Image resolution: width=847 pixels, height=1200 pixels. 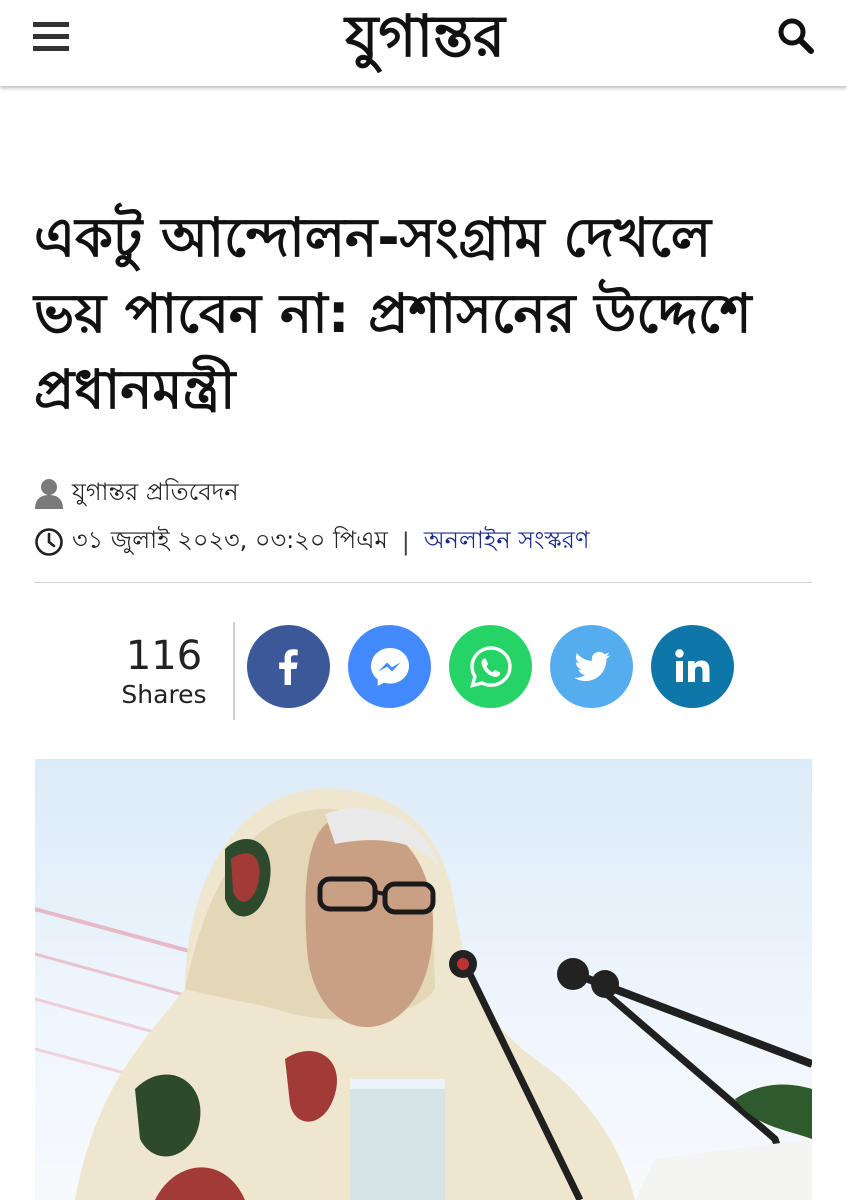 I want to click on search-icon, so click(x=796, y=36).